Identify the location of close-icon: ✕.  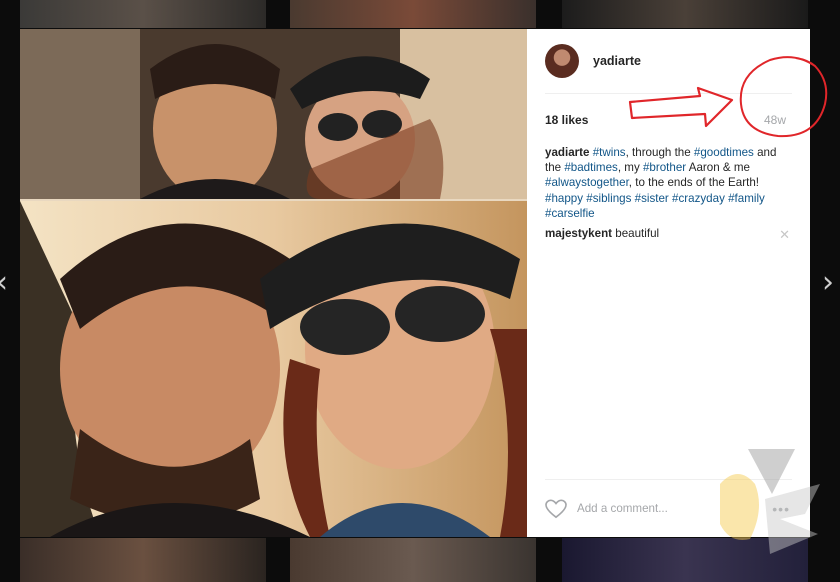
(784, 235).